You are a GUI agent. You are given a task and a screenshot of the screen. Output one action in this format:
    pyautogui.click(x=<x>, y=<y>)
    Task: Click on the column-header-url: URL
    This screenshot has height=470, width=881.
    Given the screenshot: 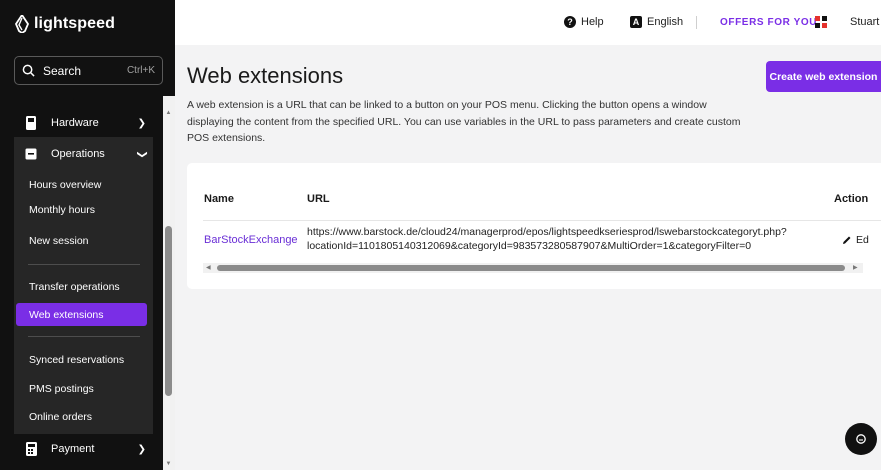 What is the action you would take?
    pyautogui.click(x=318, y=199)
    